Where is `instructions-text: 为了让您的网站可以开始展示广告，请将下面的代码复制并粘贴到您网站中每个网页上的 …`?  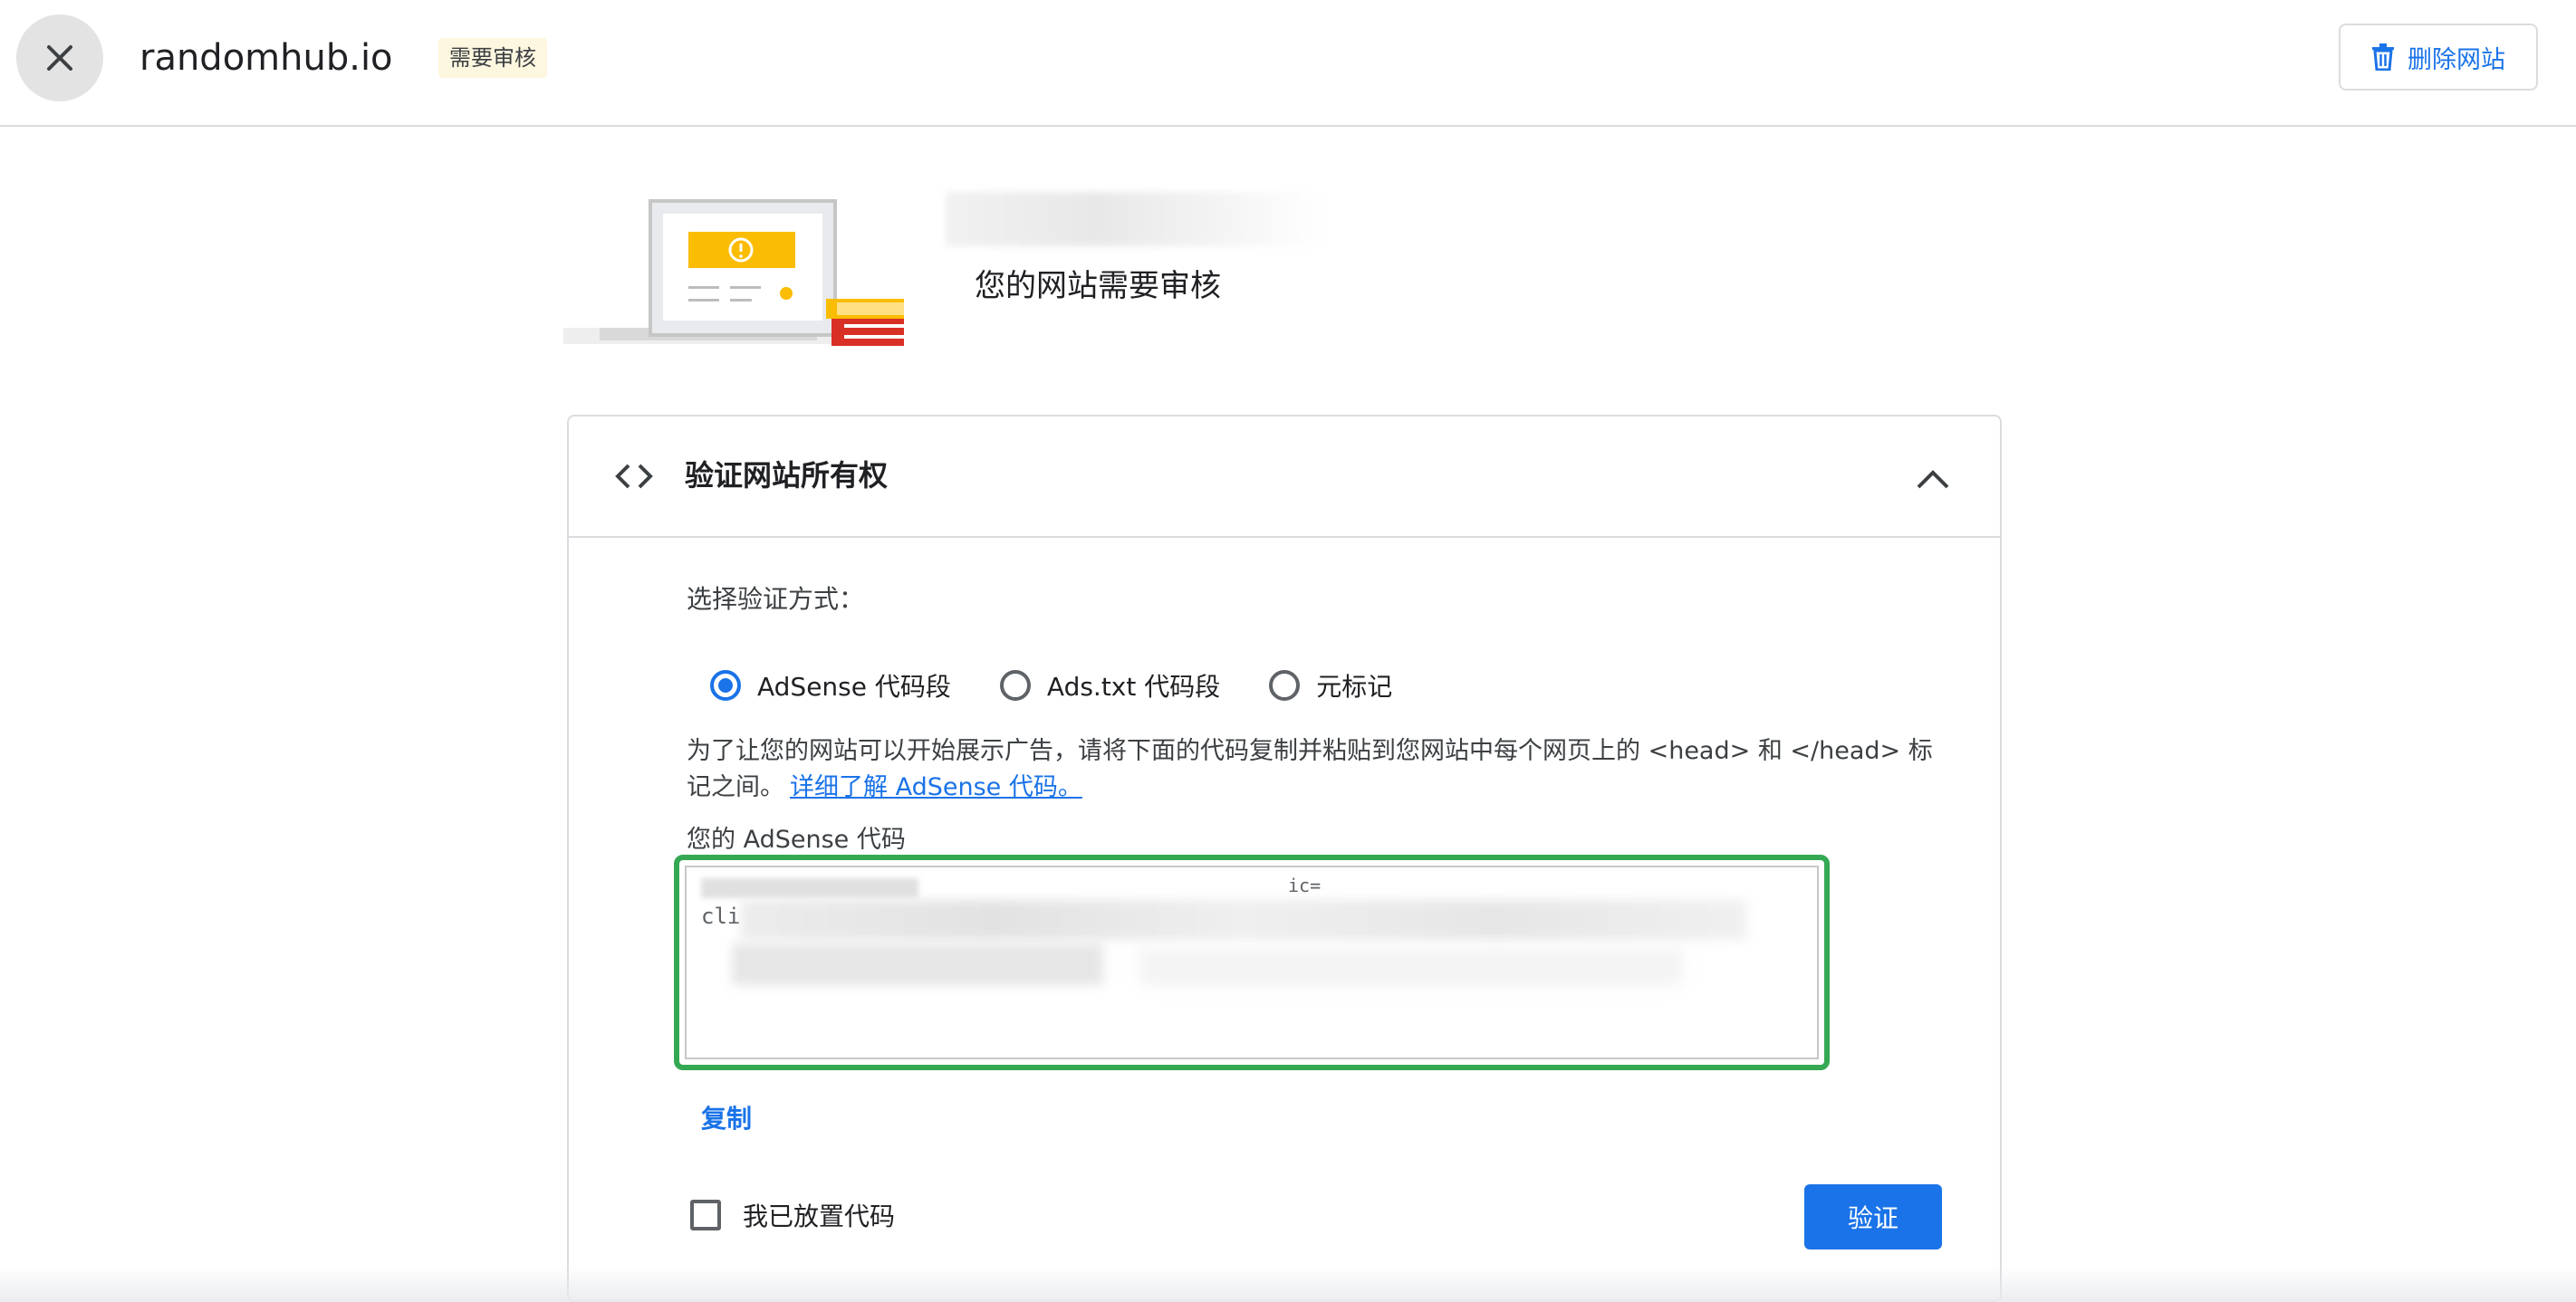
instructions-text: 为了让您的网站可以开始展示广告，请将下面的代码复制并粘贴到您网站中每个网页上的 … is located at coordinates (1321, 770).